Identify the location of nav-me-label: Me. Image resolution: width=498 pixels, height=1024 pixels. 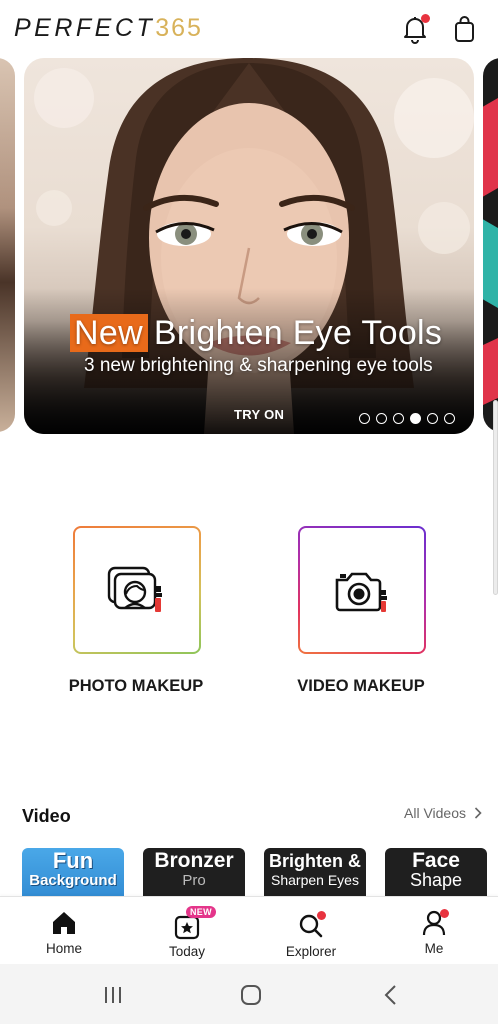
(434, 948).